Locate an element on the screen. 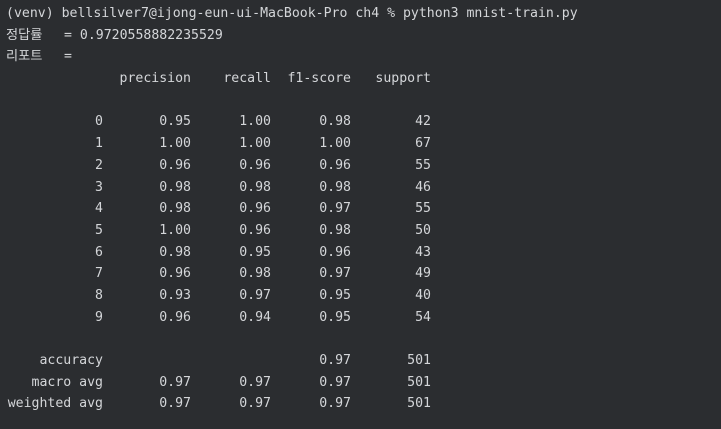  row-label: 5 is located at coordinates (99, 230).